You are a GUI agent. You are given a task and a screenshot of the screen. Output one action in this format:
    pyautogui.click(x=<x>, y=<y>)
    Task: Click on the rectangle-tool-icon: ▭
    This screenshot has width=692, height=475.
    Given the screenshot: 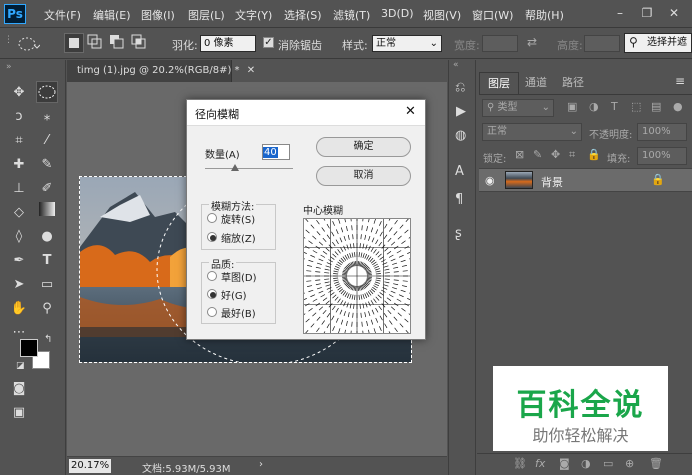 What is the action you would take?
    pyautogui.click(x=47, y=285)
    